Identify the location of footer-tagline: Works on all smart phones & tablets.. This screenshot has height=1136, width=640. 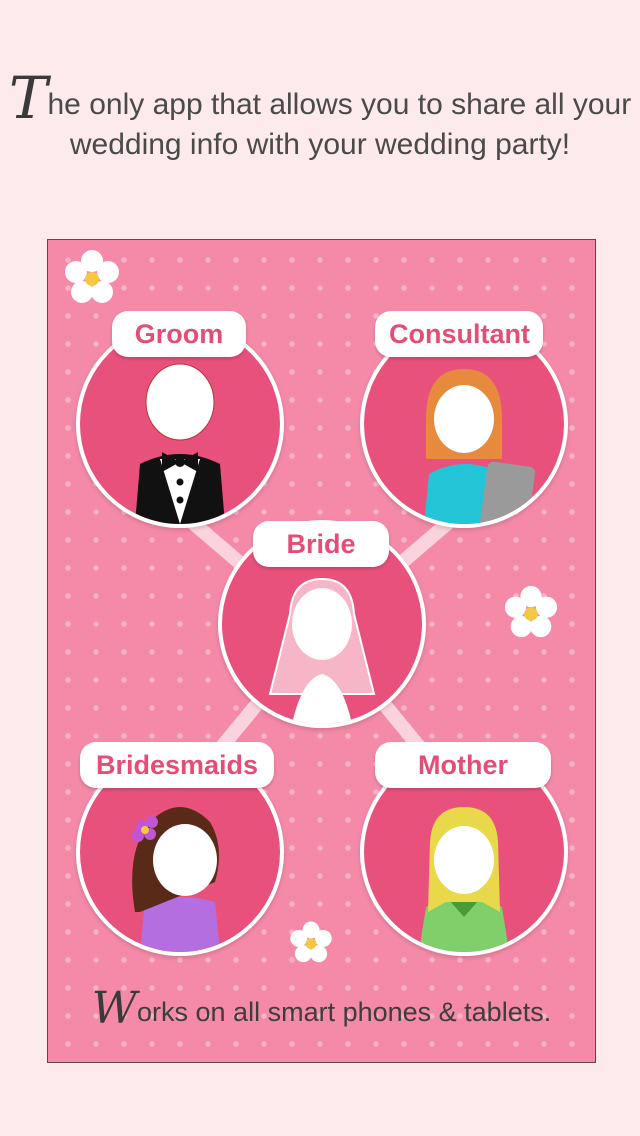
(321, 1008).